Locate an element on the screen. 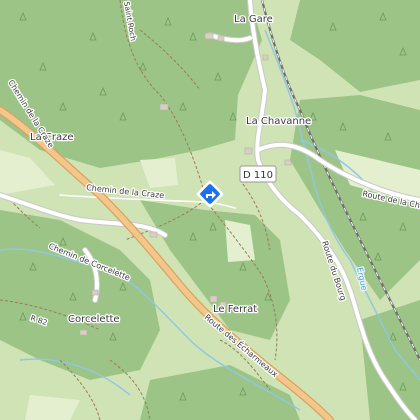 This screenshot has width=420, height=420. place-label-corcelette: Corcelette is located at coordinates (94, 319).